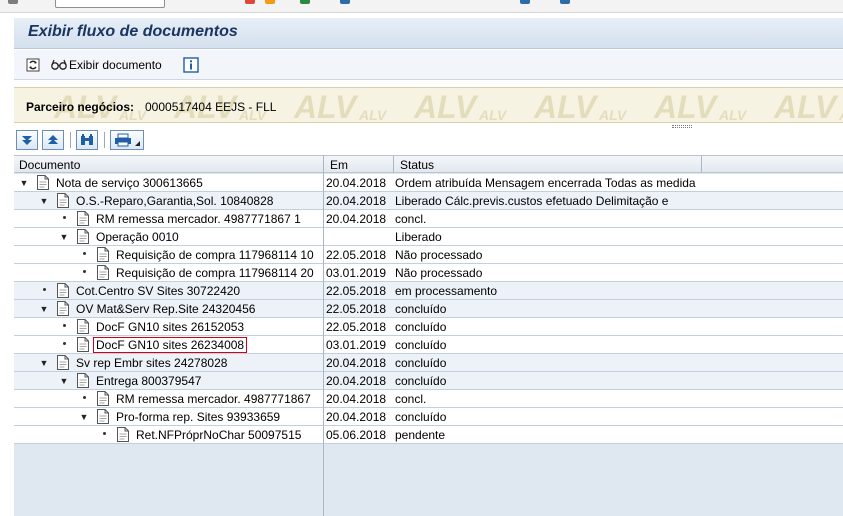  I want to click on display-document-button: Exibir documento, so click(106, 65).